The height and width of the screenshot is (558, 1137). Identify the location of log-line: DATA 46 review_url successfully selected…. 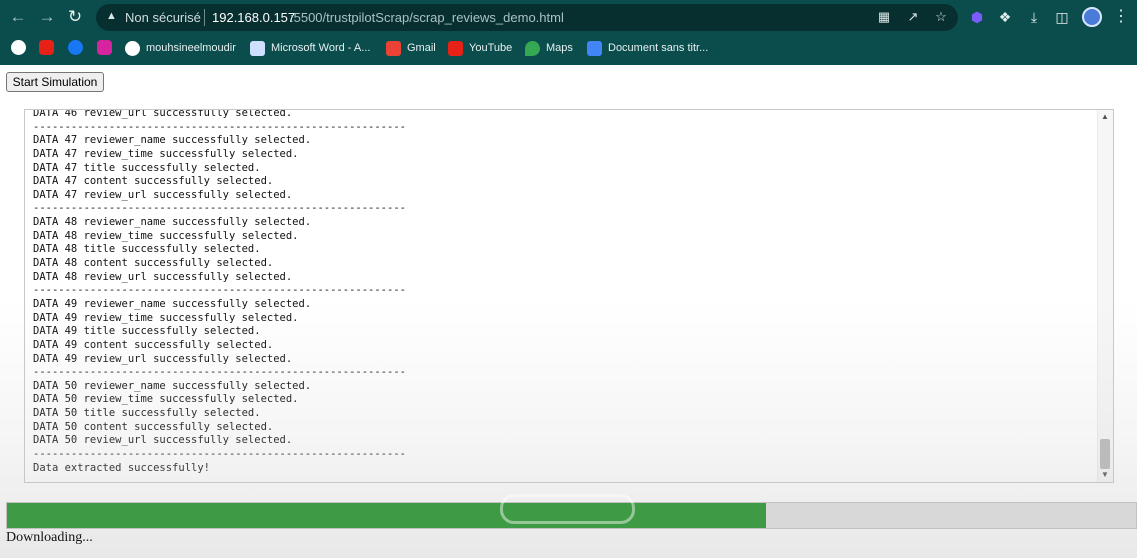
(163, 114).